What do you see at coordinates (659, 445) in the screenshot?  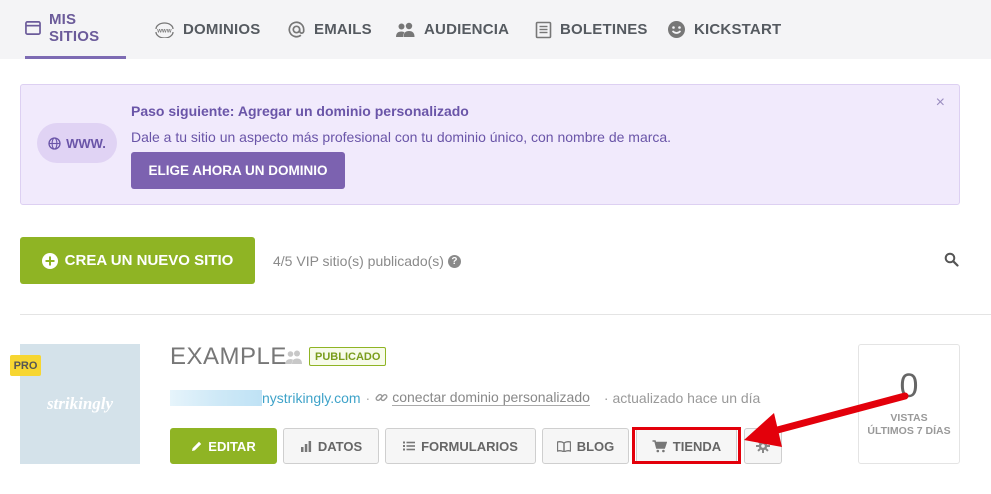 I see `shopping-cart-icon` at bounding box center [659, 445].